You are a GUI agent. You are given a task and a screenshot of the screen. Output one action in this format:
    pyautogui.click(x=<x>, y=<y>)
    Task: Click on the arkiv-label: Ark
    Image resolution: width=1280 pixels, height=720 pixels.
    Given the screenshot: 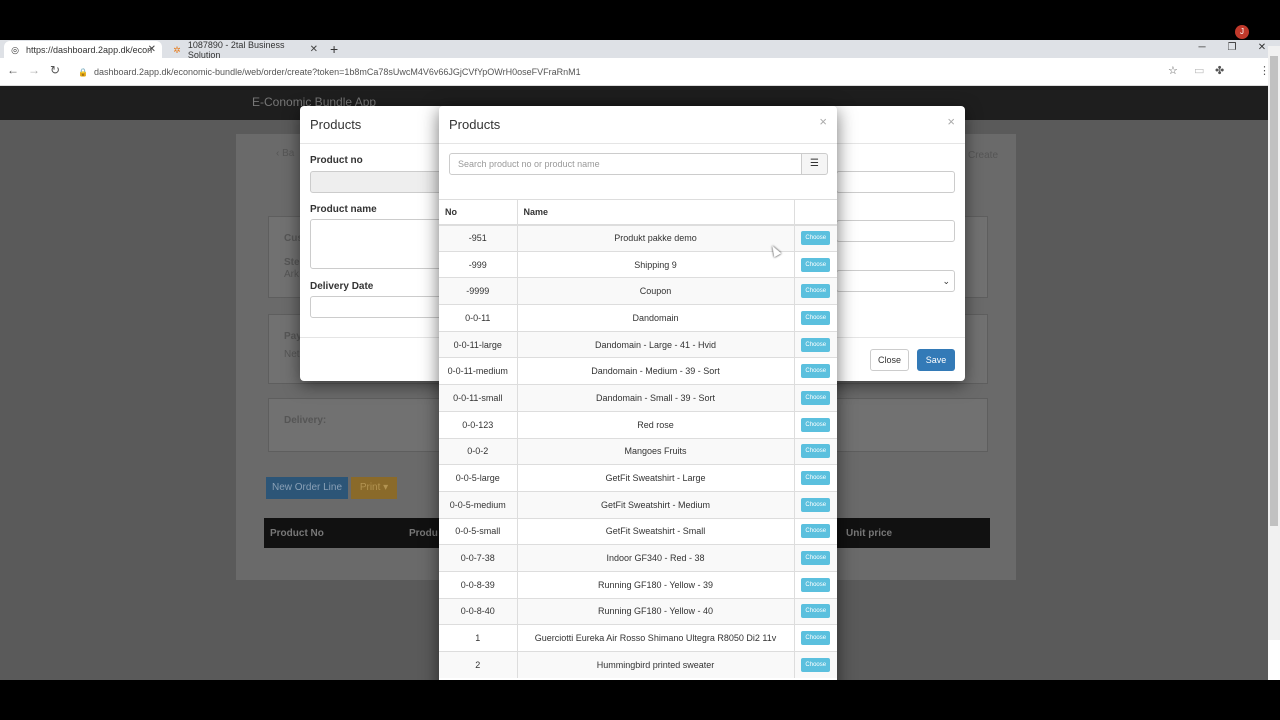 What is the action you would take?
    pyautogui.click(x=291, y=274)
    